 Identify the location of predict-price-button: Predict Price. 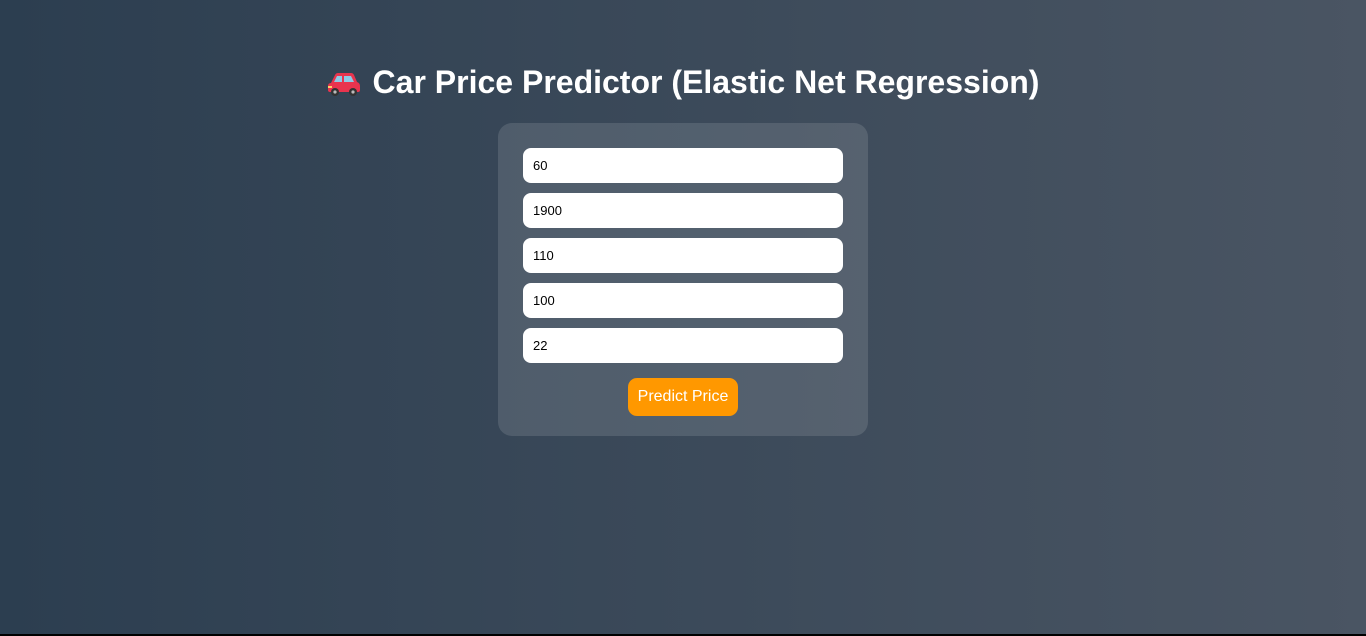
(683, 397).